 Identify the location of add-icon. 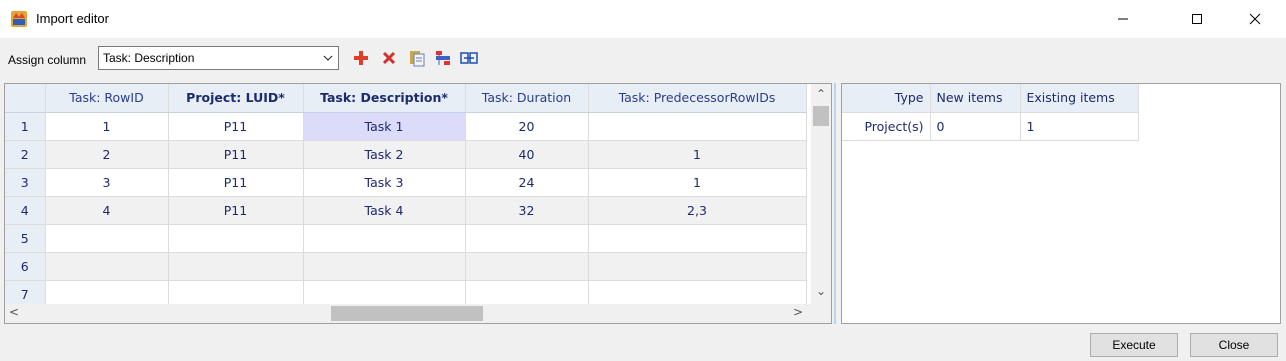
(361, 58).